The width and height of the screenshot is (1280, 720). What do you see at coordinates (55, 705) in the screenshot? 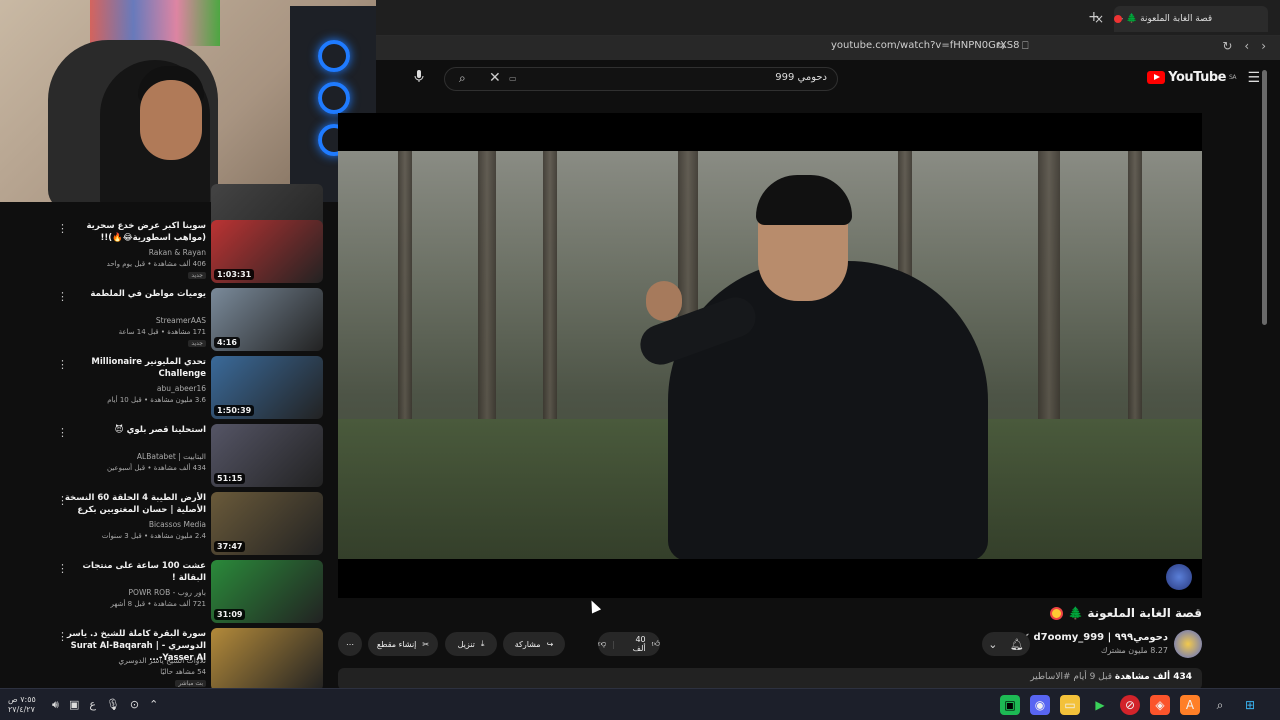
I see `volume-icon: 🔊︎` at bounding box center [55, 705].